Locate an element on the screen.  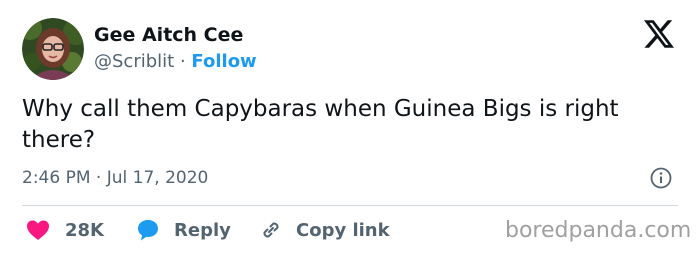
avatar is located at coordinates (53, 49).